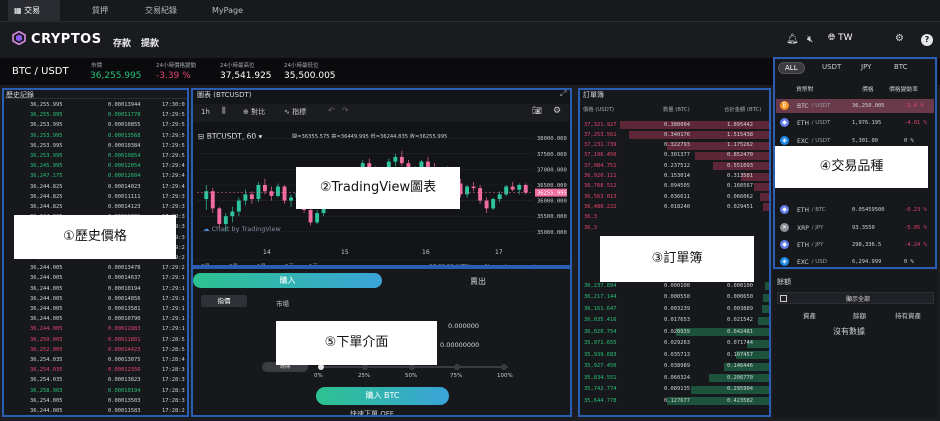 The image size is (940, 421). What do you see at coordinates (56, 39) in the screenshot?
I see `brand-logo: CRYPTOS` at bounding box center [56, 39].